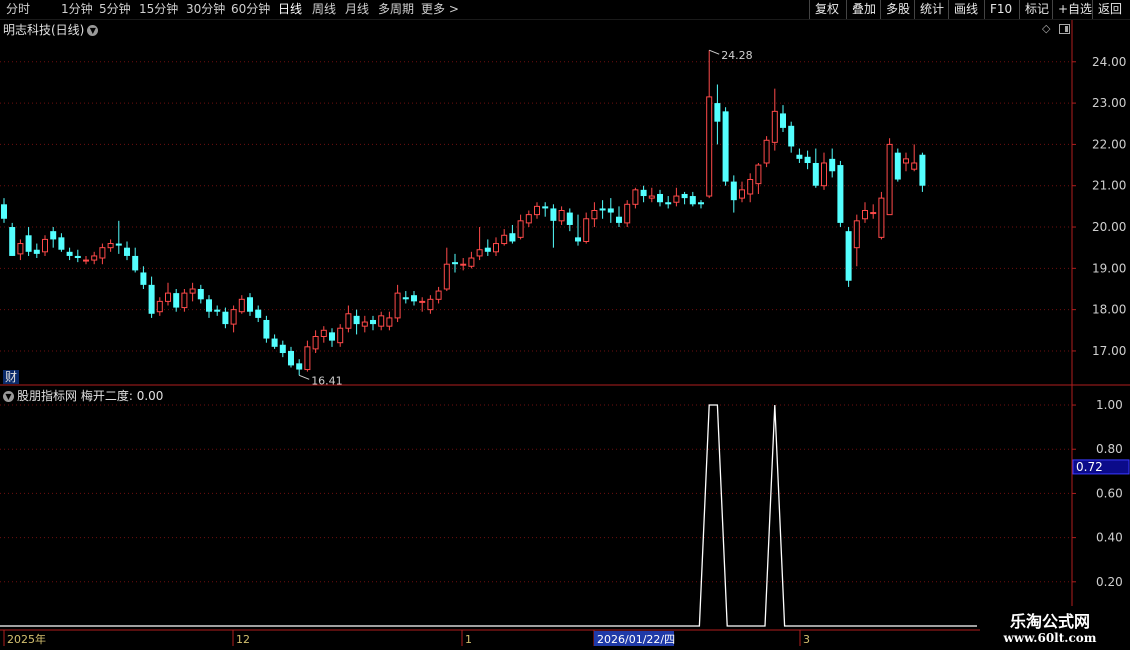  What do you see at coordinates (897, 9) in the screenshot?
I see `multi-stock-button: 多股` at bounding box center [897, 9].